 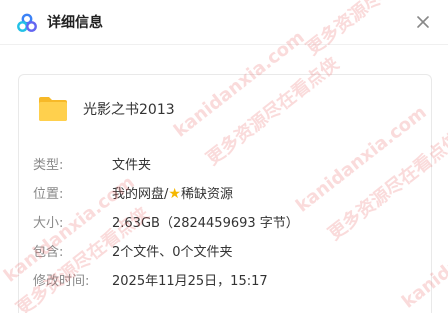 I want to click on detail-row-location: 位置: 我的网盘/★稀缺资源, so click(x=228, y=194).